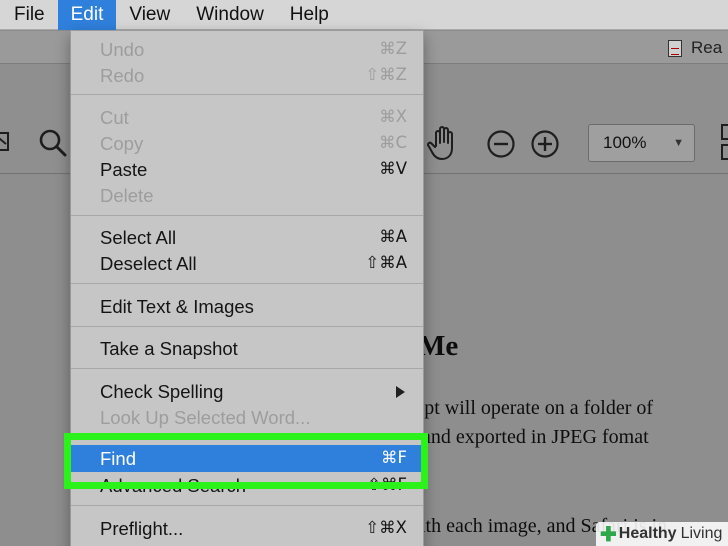  What do you see at coordinates (247, 169) in the screenshot?
I see `menu-item-paste: Paste ⌘V` at bounding box center [247, 169].